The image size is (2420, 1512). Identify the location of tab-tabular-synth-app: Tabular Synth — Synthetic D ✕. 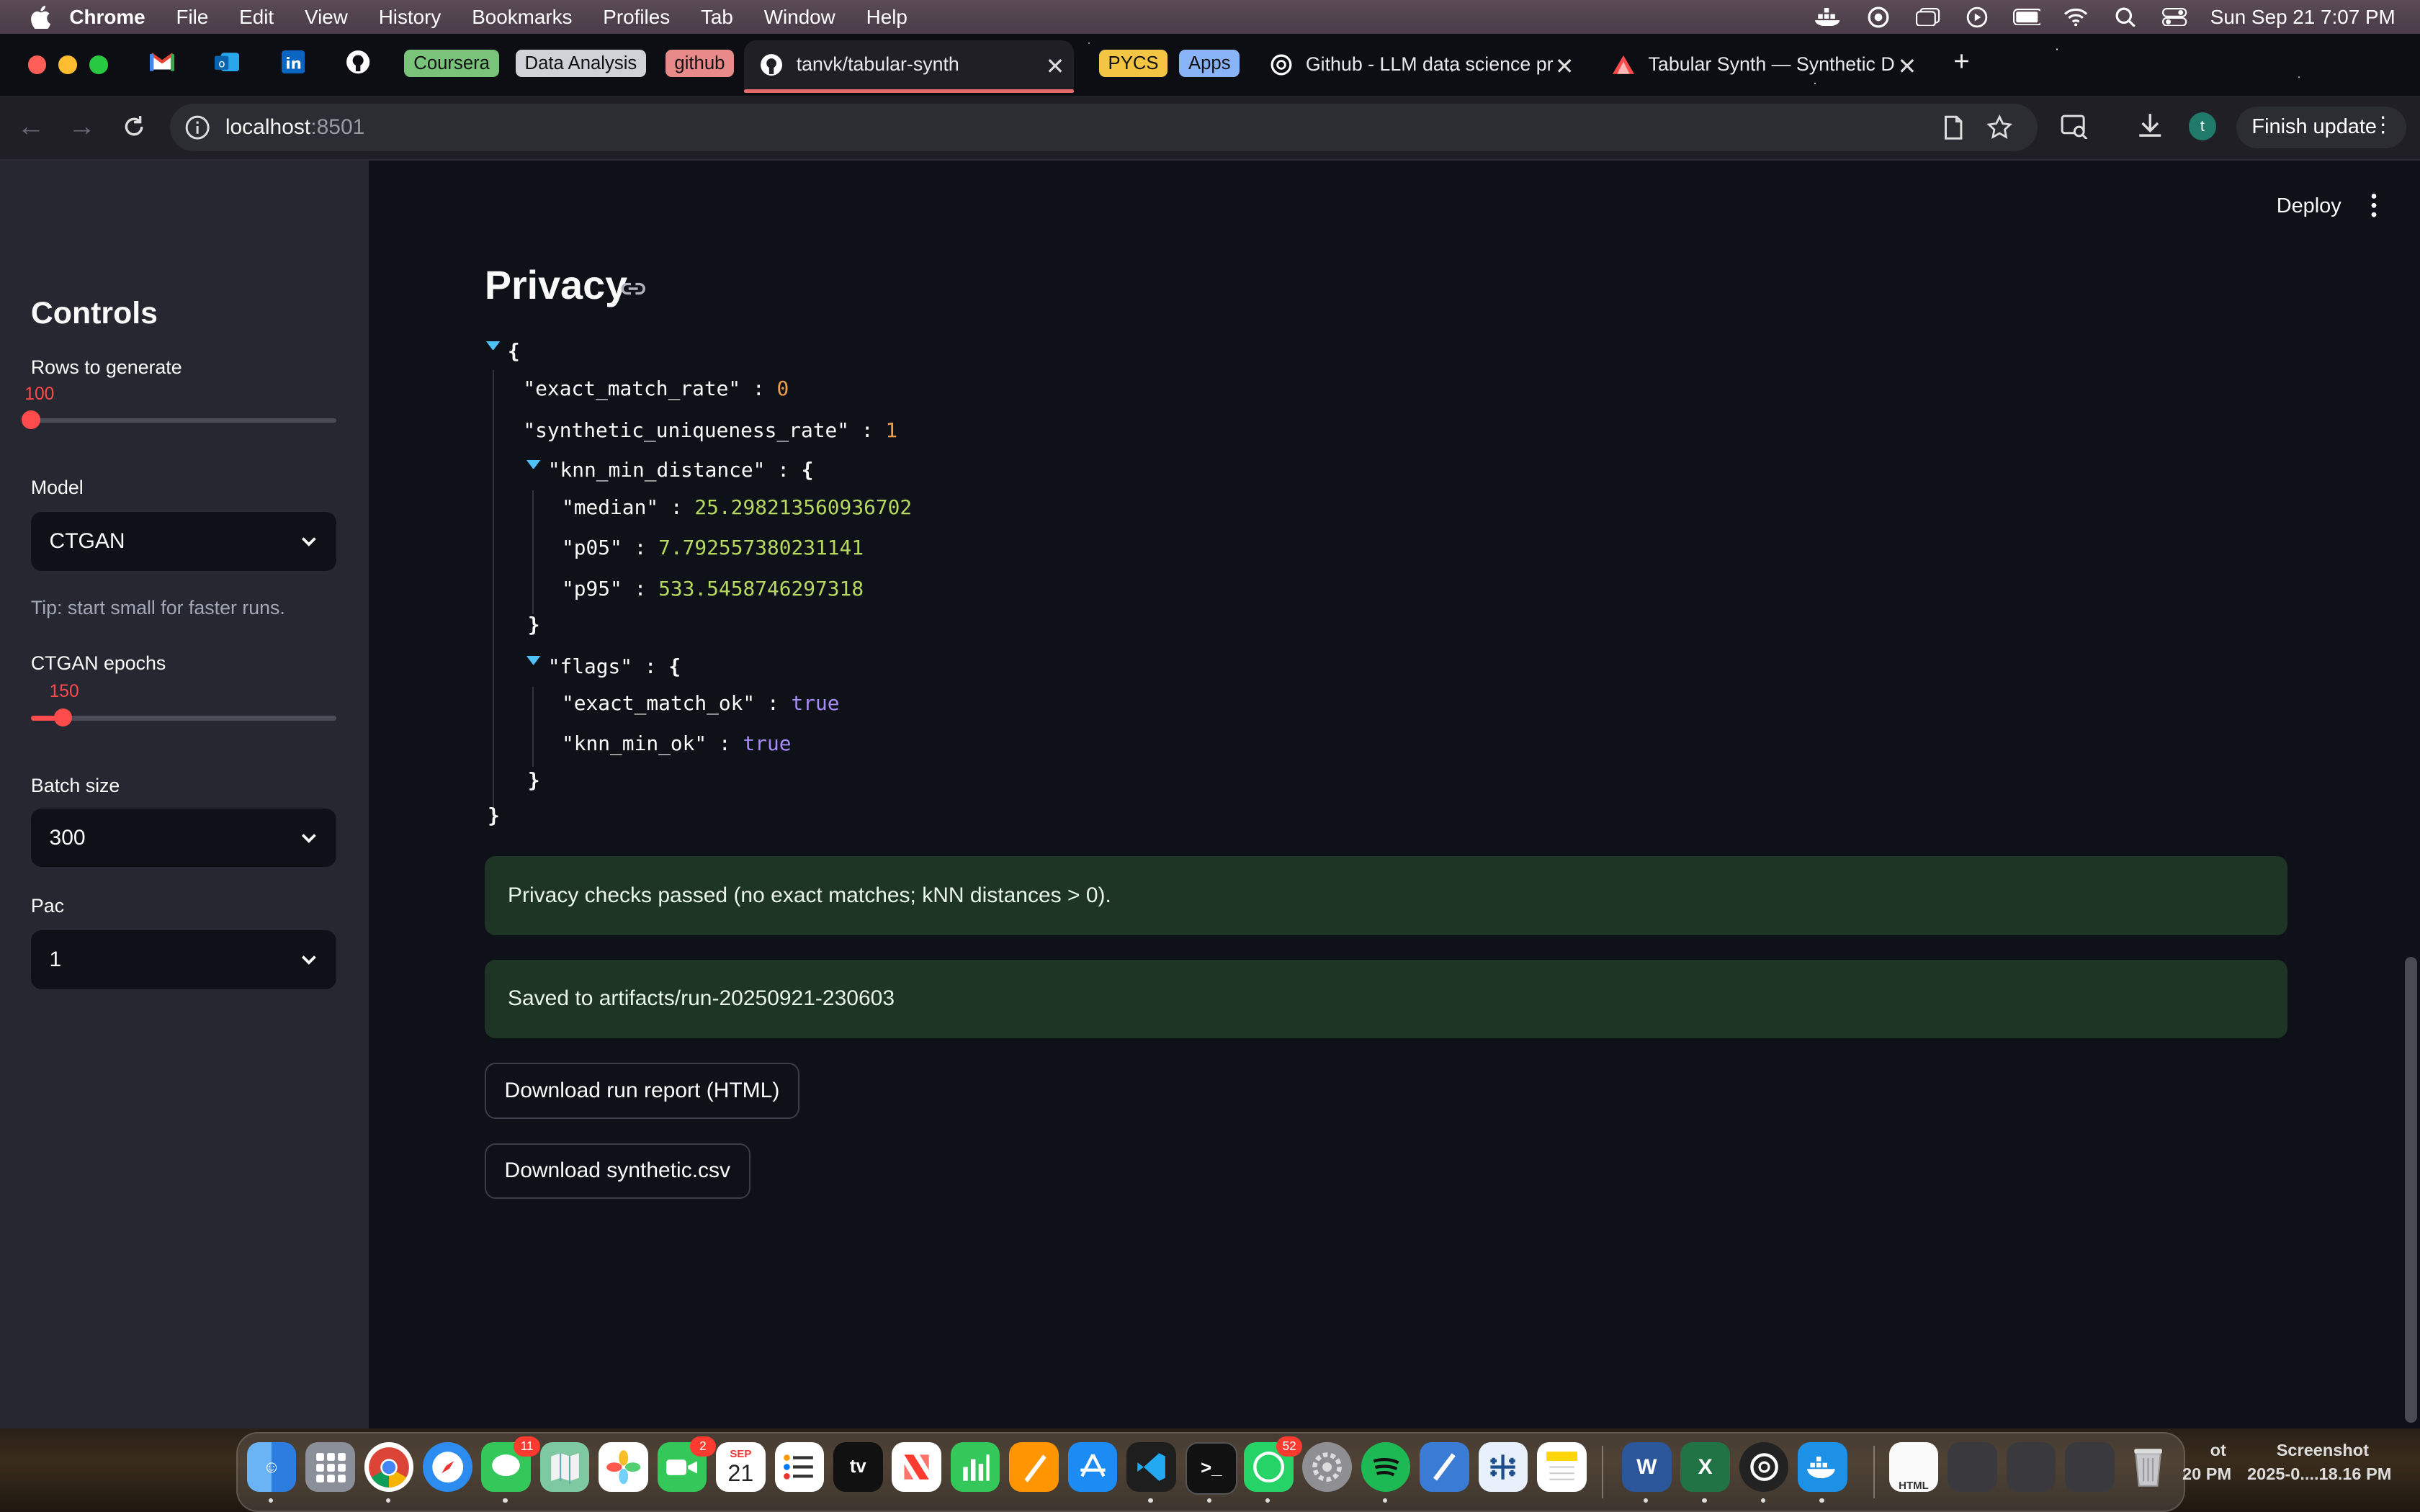
(1761, 65).